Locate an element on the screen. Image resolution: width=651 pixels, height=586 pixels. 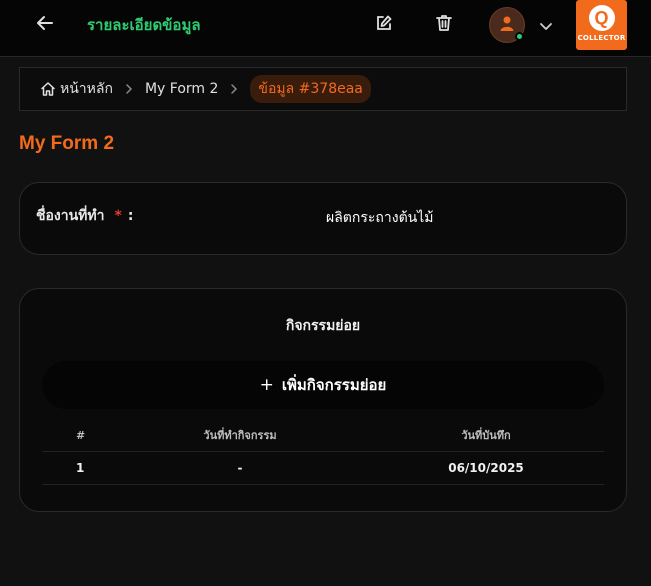
cell-record-date: 06/10/2025 is located at coordinates (486, 468).